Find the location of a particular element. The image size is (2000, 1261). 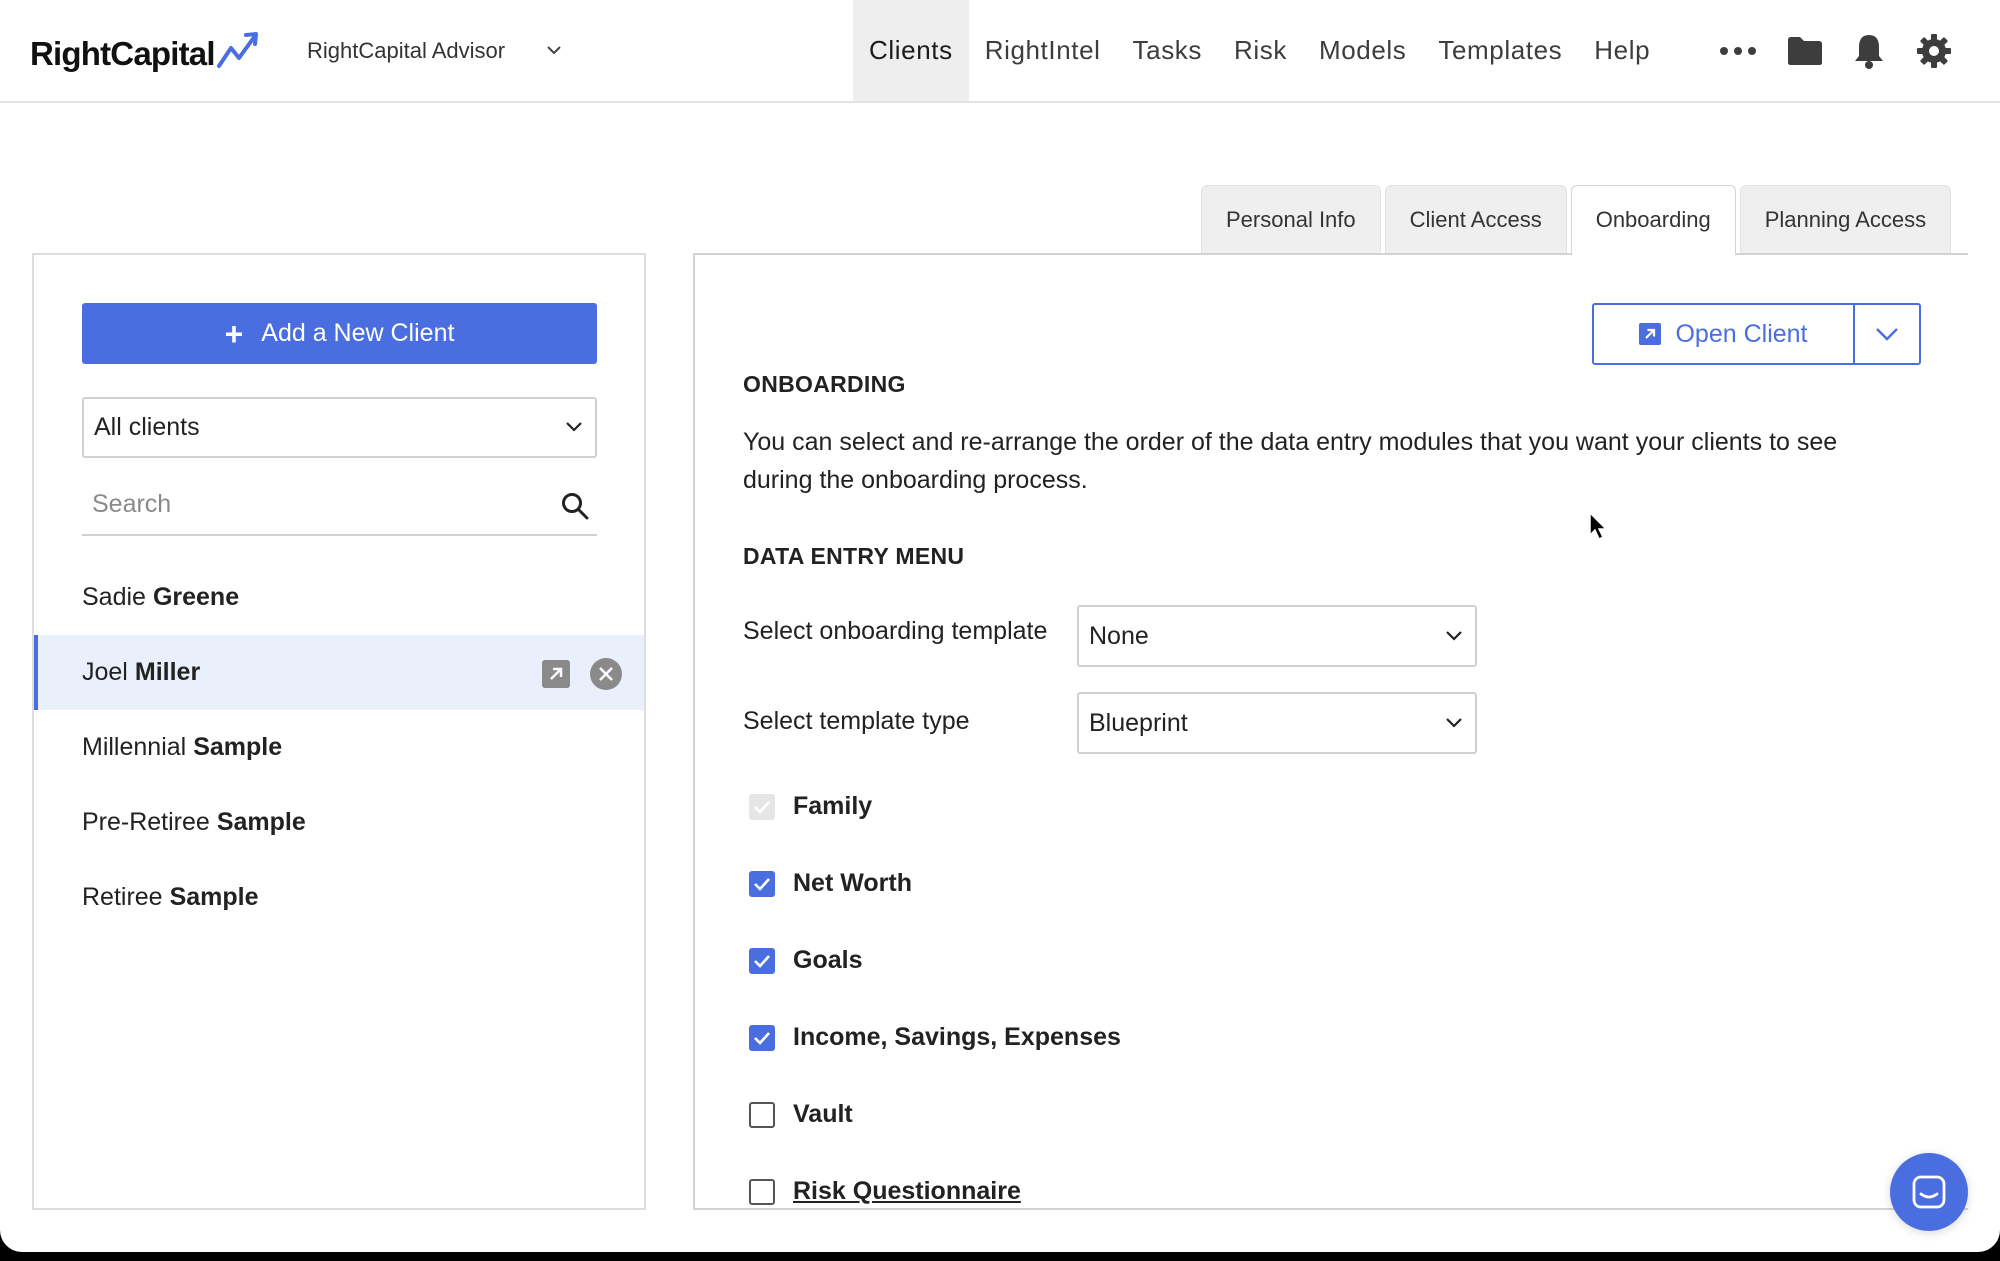

module-row-family: Family is located at coordinates (810, 806).